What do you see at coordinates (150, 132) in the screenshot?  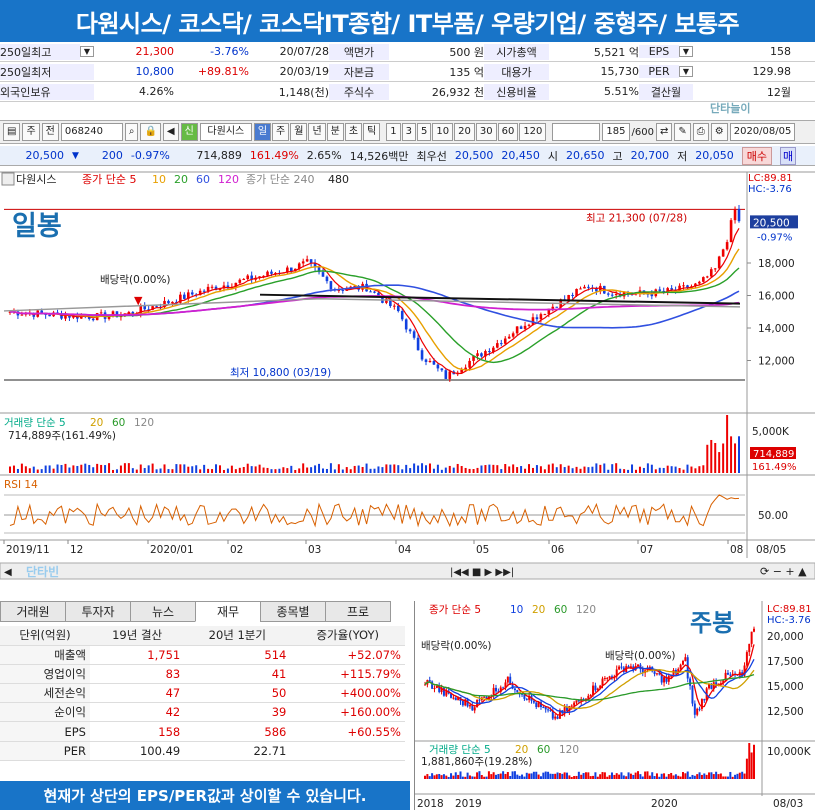 I see `lock-icon: 🔒` at bounding box center [150, 132].